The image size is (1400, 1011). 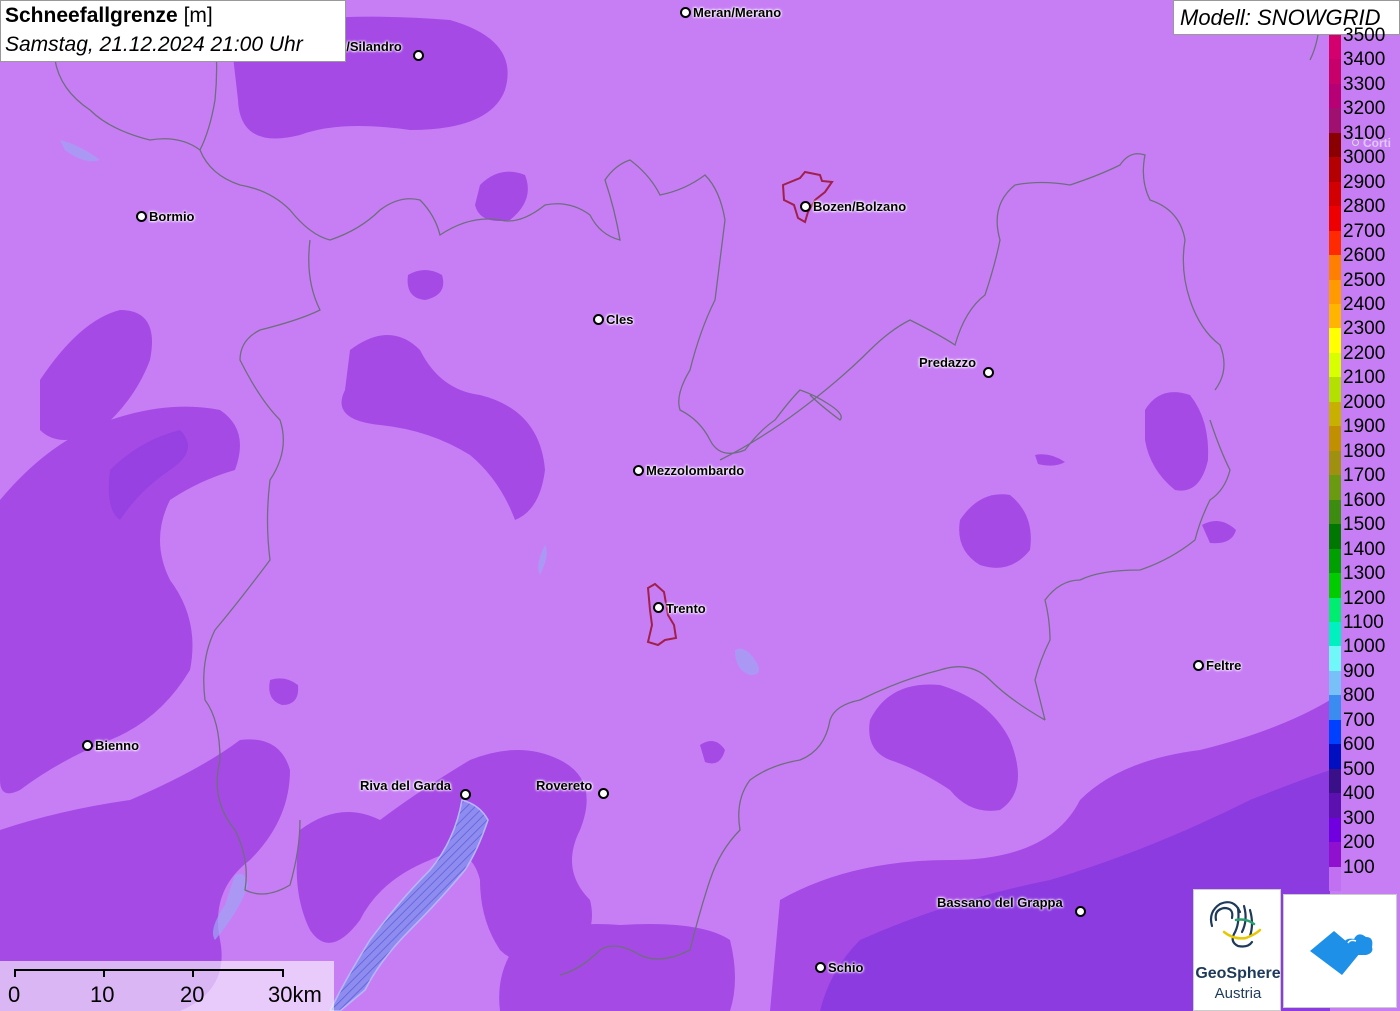 I want to click on legend-item: 1100, so click(x=1364, y=628).